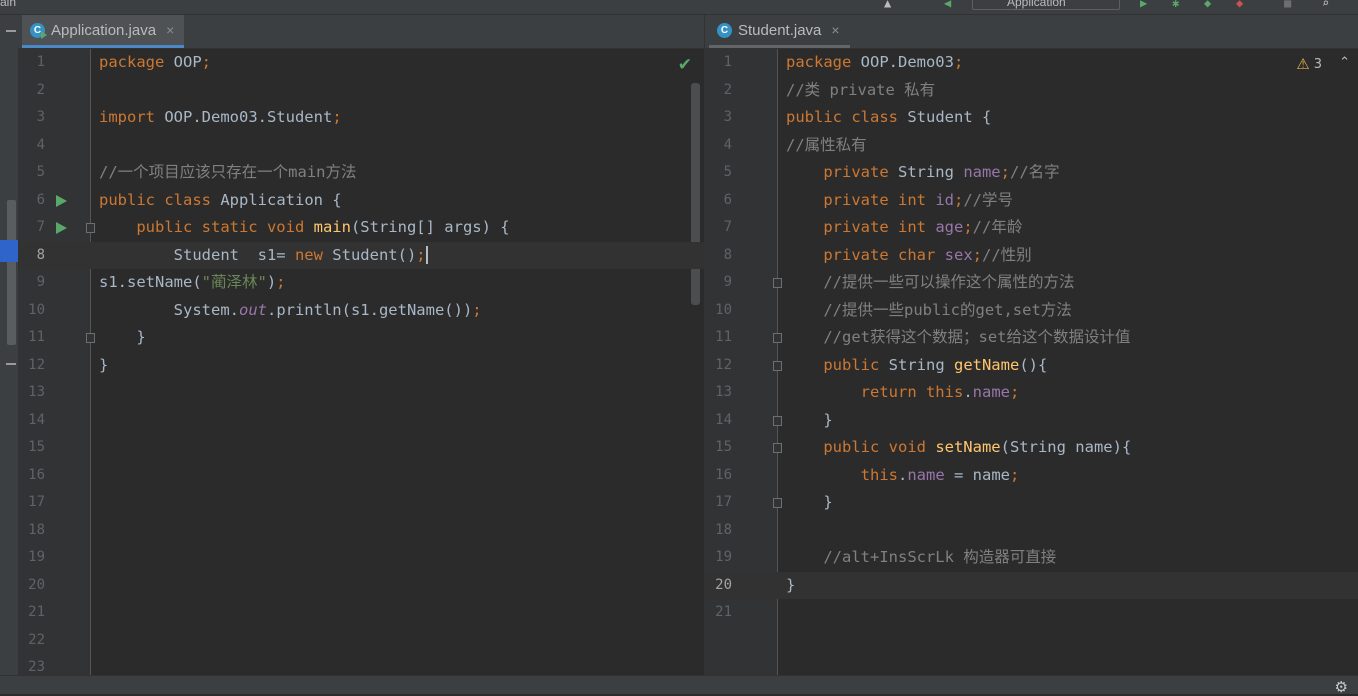 The width and height of the screenshot is (1358, 696). I want to click on code-line: 10 System.out.println(s1.getName());, so click(361, 311).